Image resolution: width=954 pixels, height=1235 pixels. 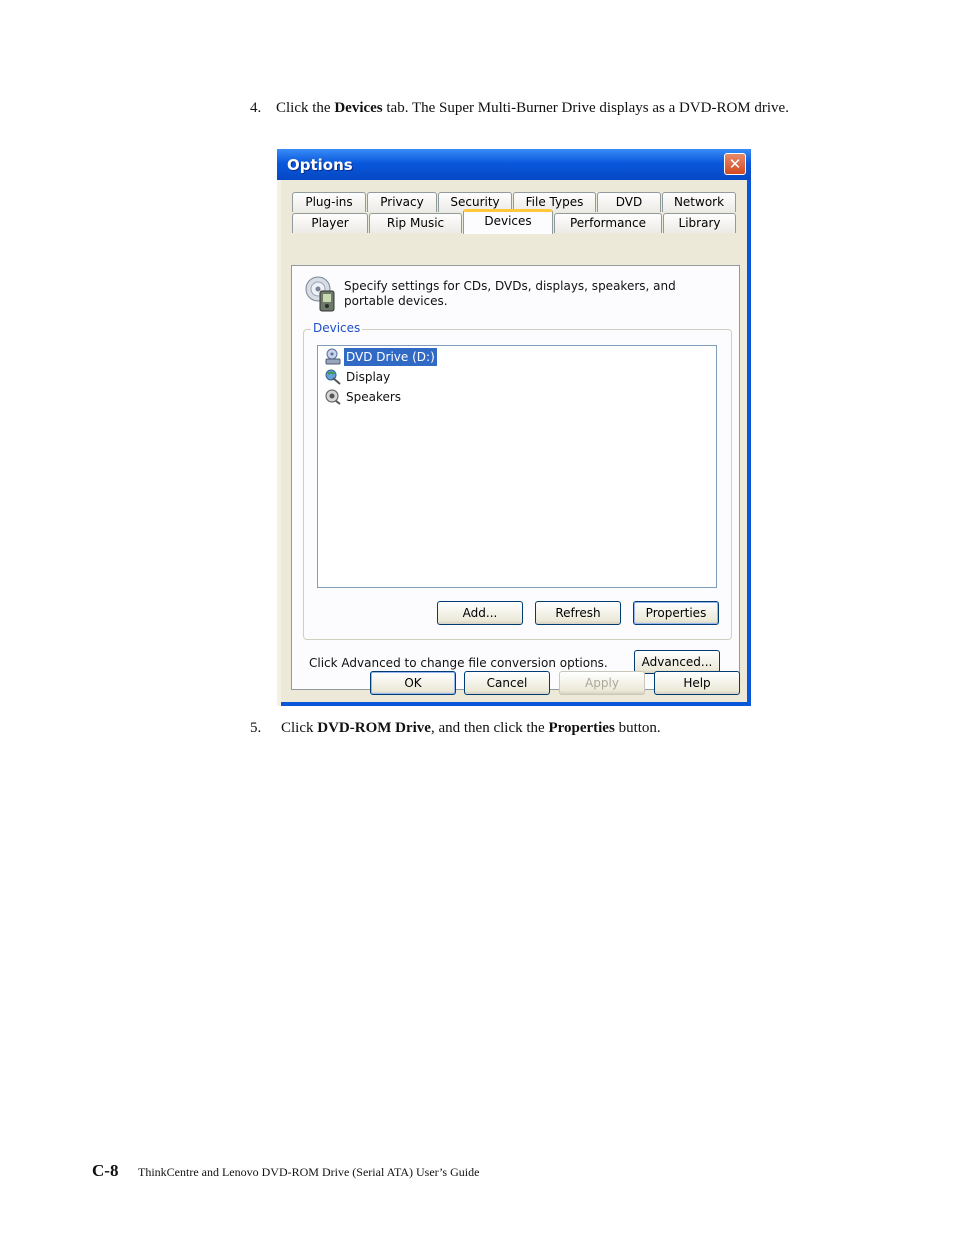 I want to click on apply-button: Apply, so click(x=602, y=683).